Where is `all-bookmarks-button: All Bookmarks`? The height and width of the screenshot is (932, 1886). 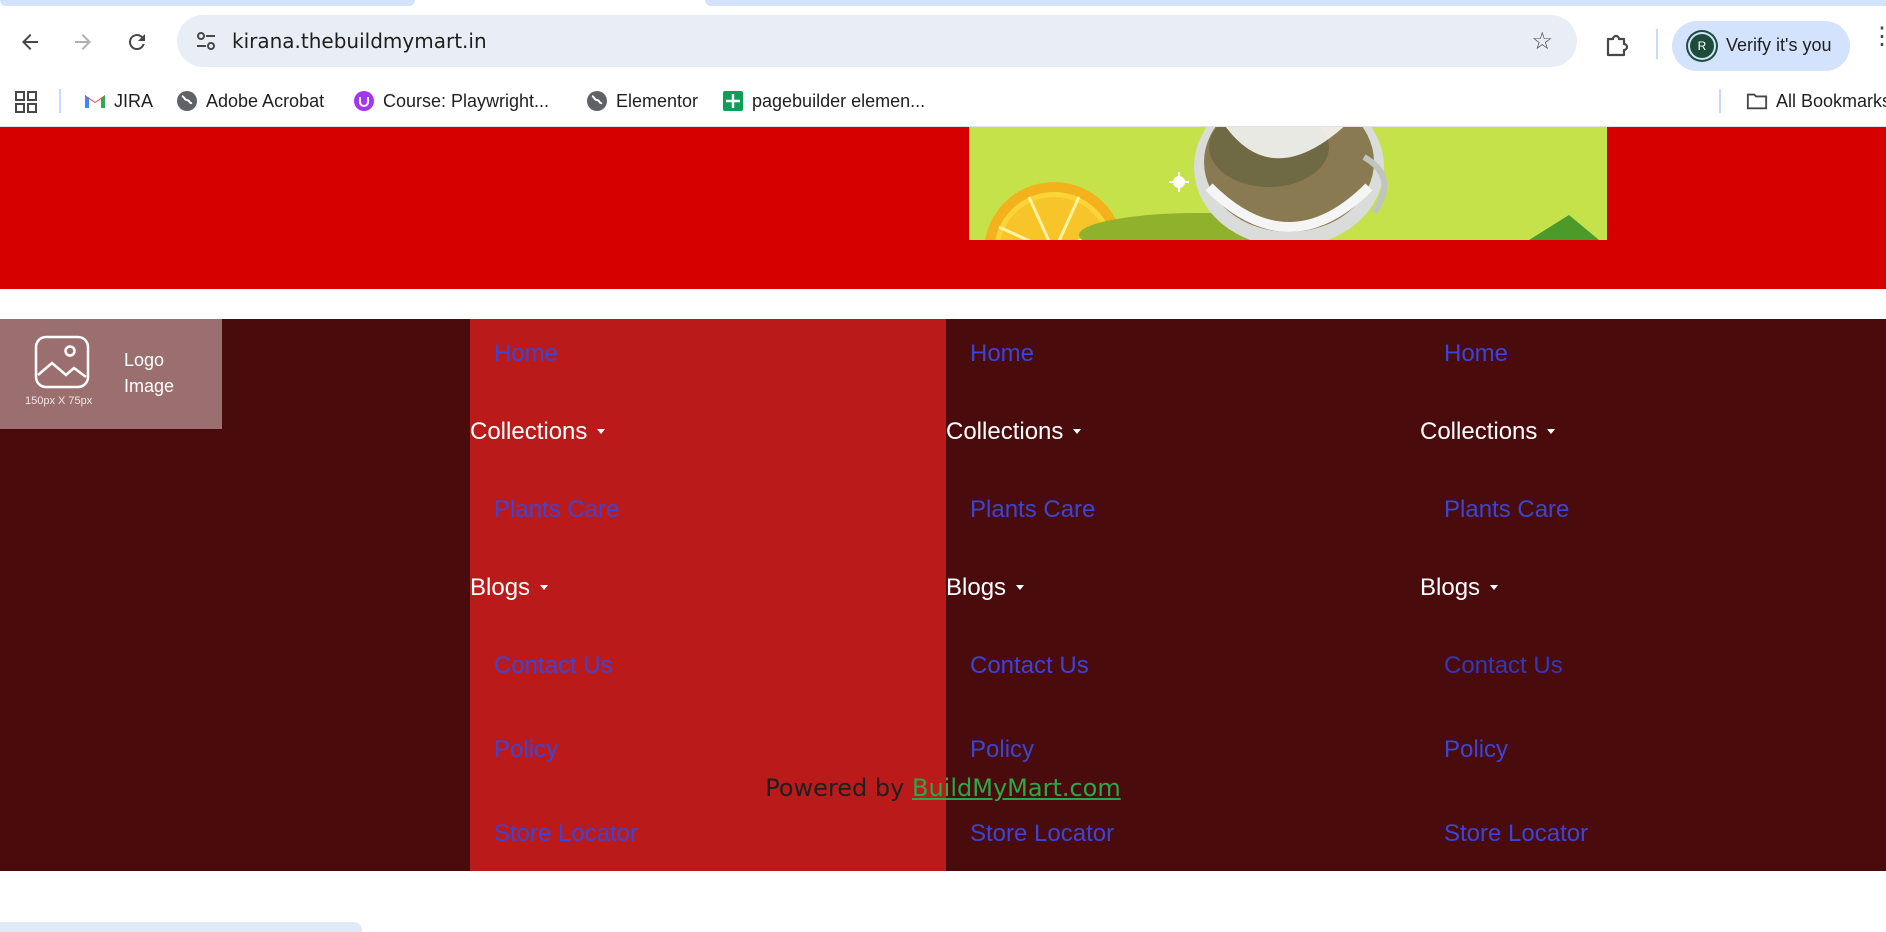
all-bookmarks-button: All Bookmarks is located at coordinates (1816, 101).